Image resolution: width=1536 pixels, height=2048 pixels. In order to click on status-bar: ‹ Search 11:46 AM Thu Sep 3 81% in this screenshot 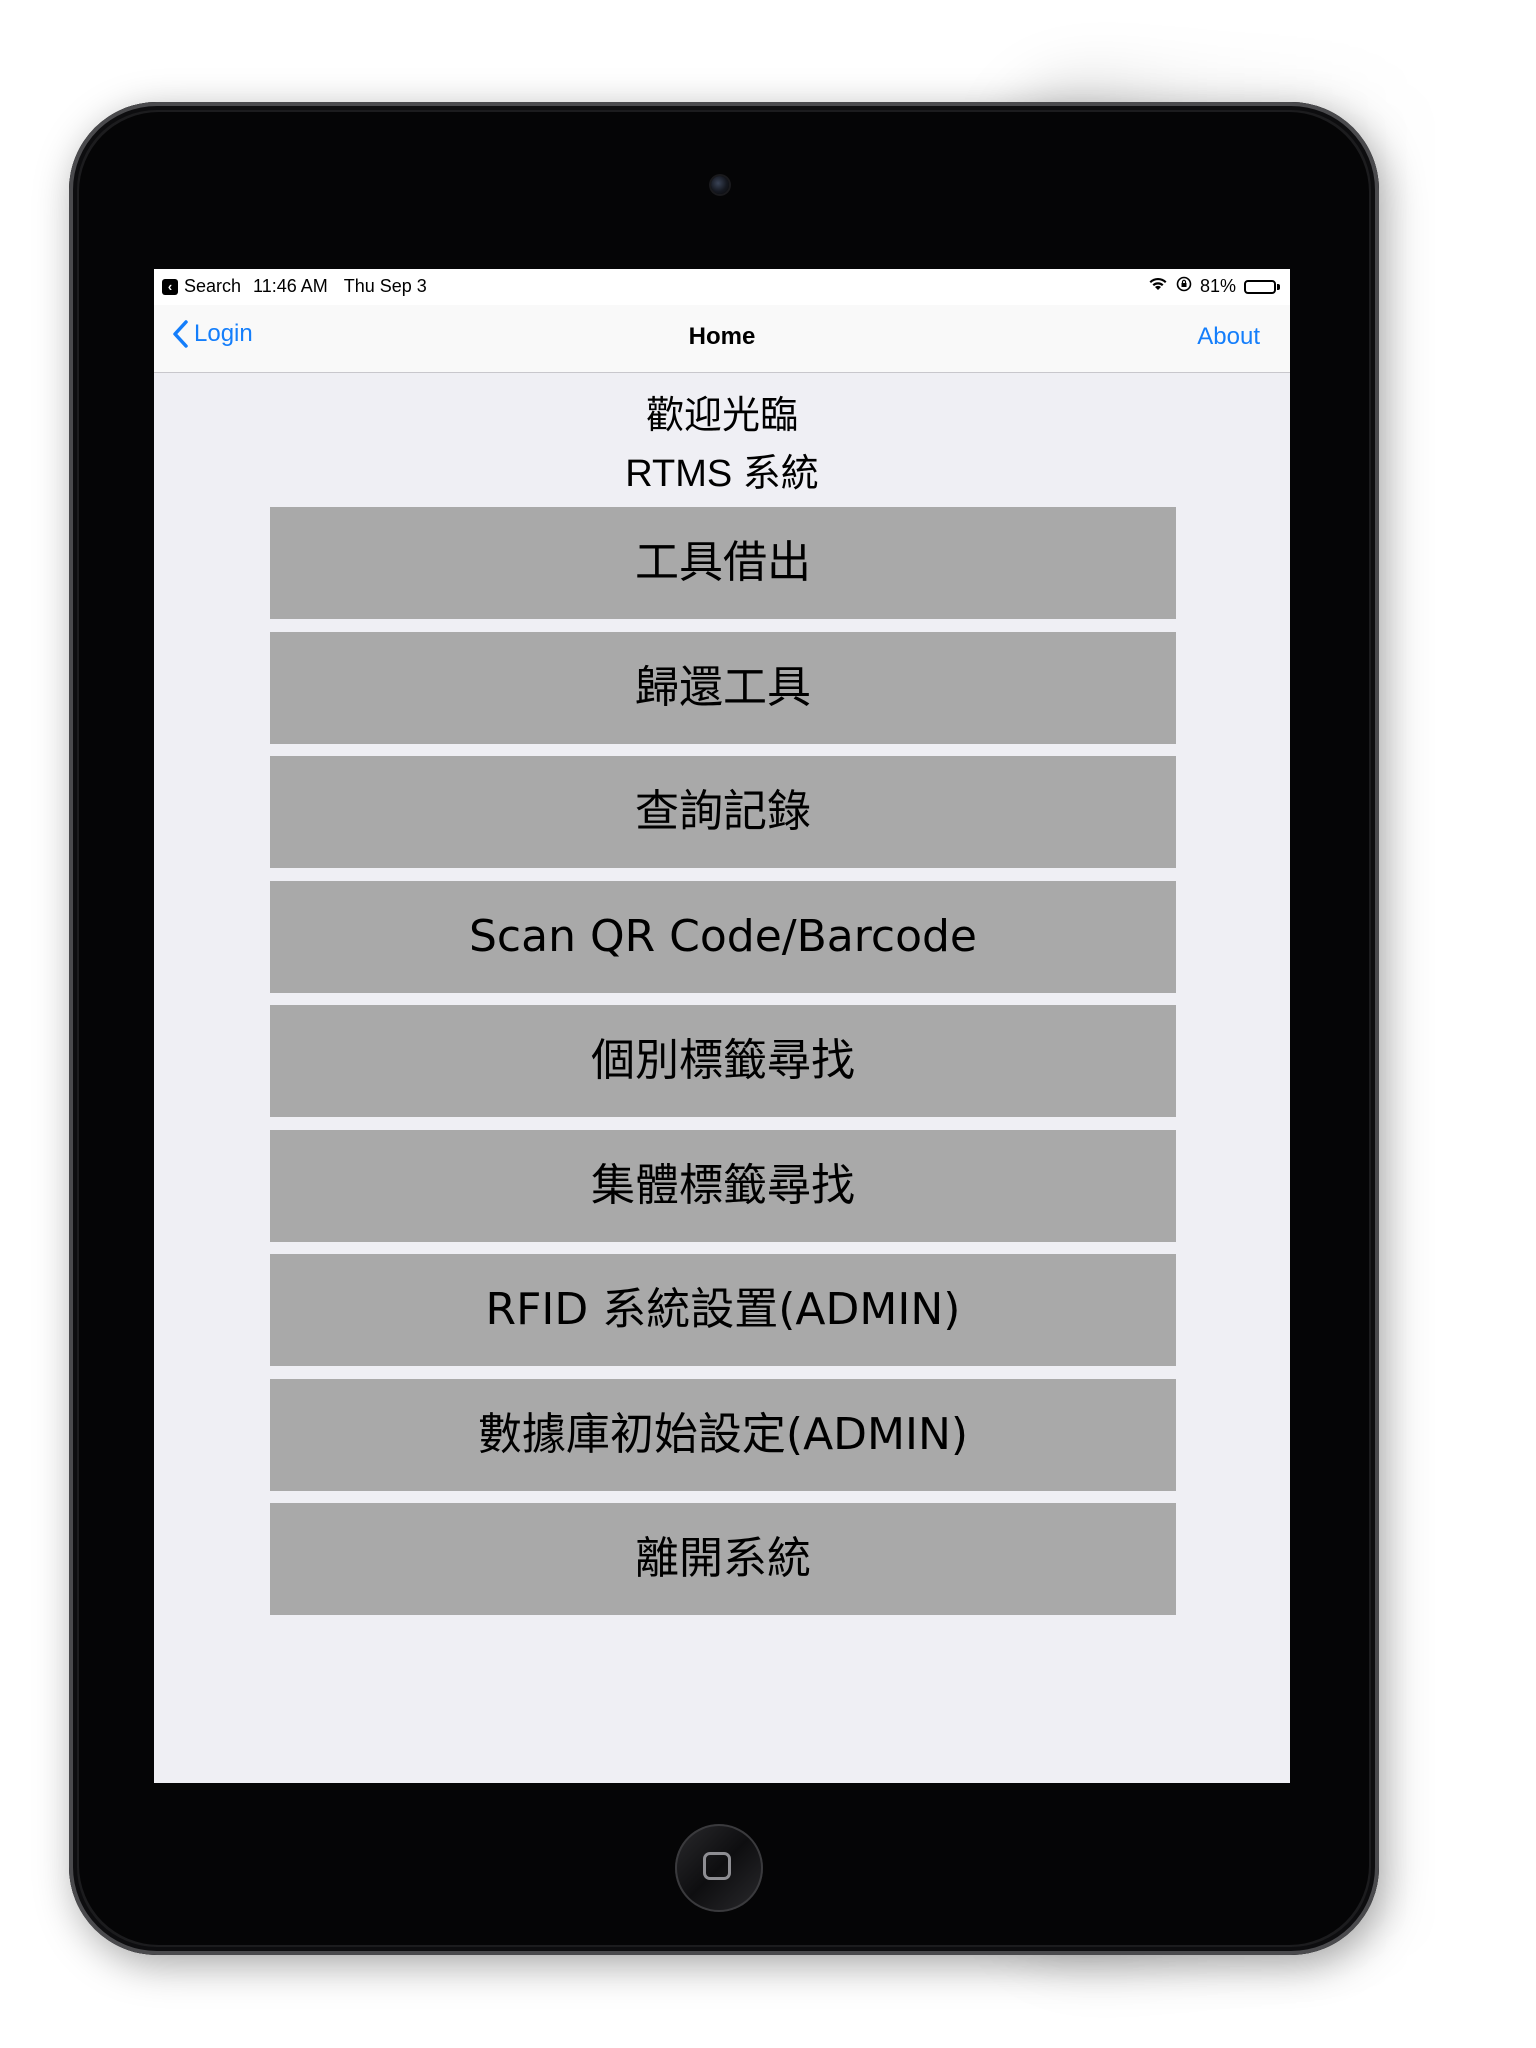, I will do `click(722, 287)`.